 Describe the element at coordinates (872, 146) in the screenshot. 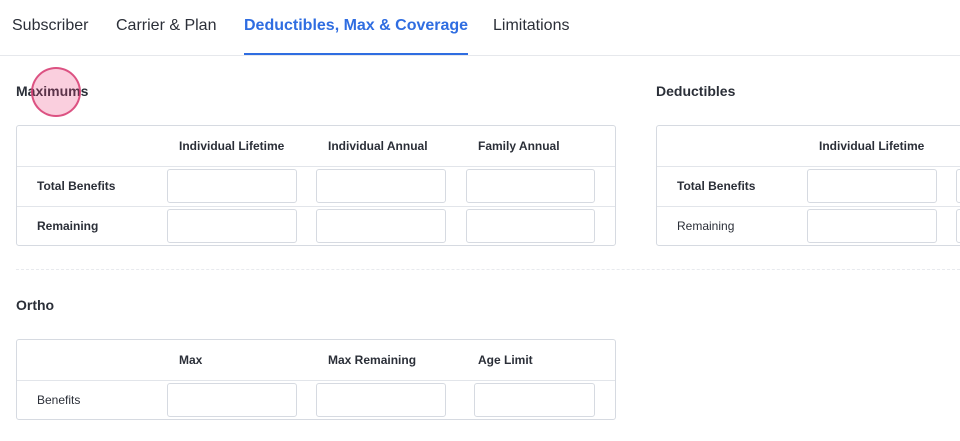

I see `deductibles-col-individual-lifetime: Individual Lifetime` at that location.